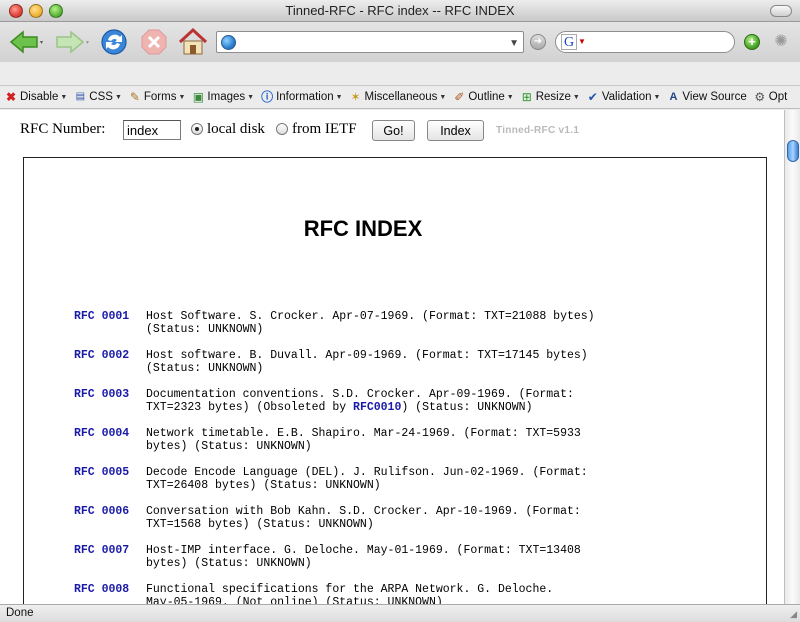 This screenshot has height=622, width=800. What do you see at coordinates (101, 394) in the screenshot?
I see `rfc-link: RFC 0003` at bounding box center [101, 394].